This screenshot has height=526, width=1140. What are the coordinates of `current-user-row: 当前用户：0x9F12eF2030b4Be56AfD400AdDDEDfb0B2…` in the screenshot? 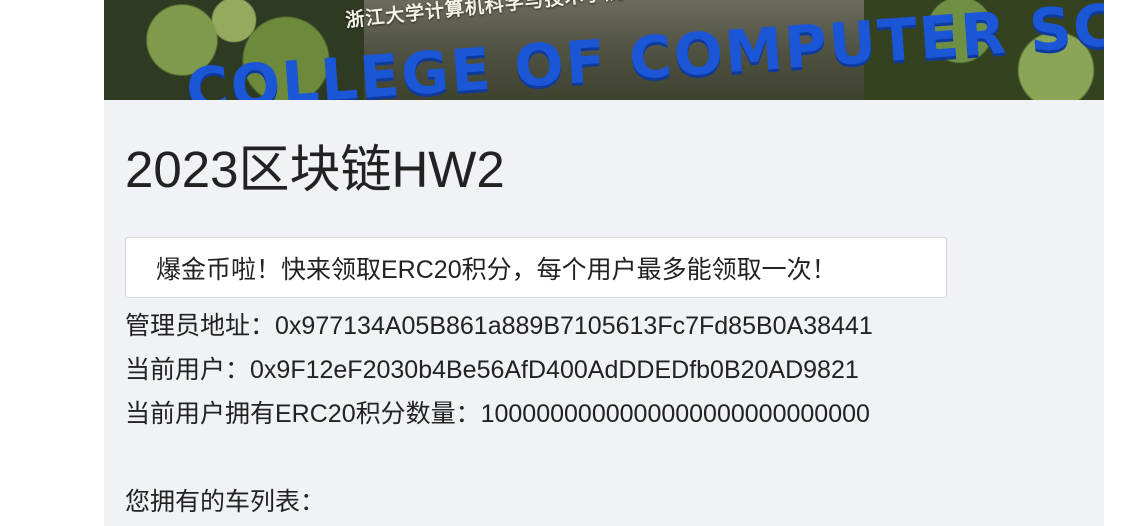 It's located at (492, 368).